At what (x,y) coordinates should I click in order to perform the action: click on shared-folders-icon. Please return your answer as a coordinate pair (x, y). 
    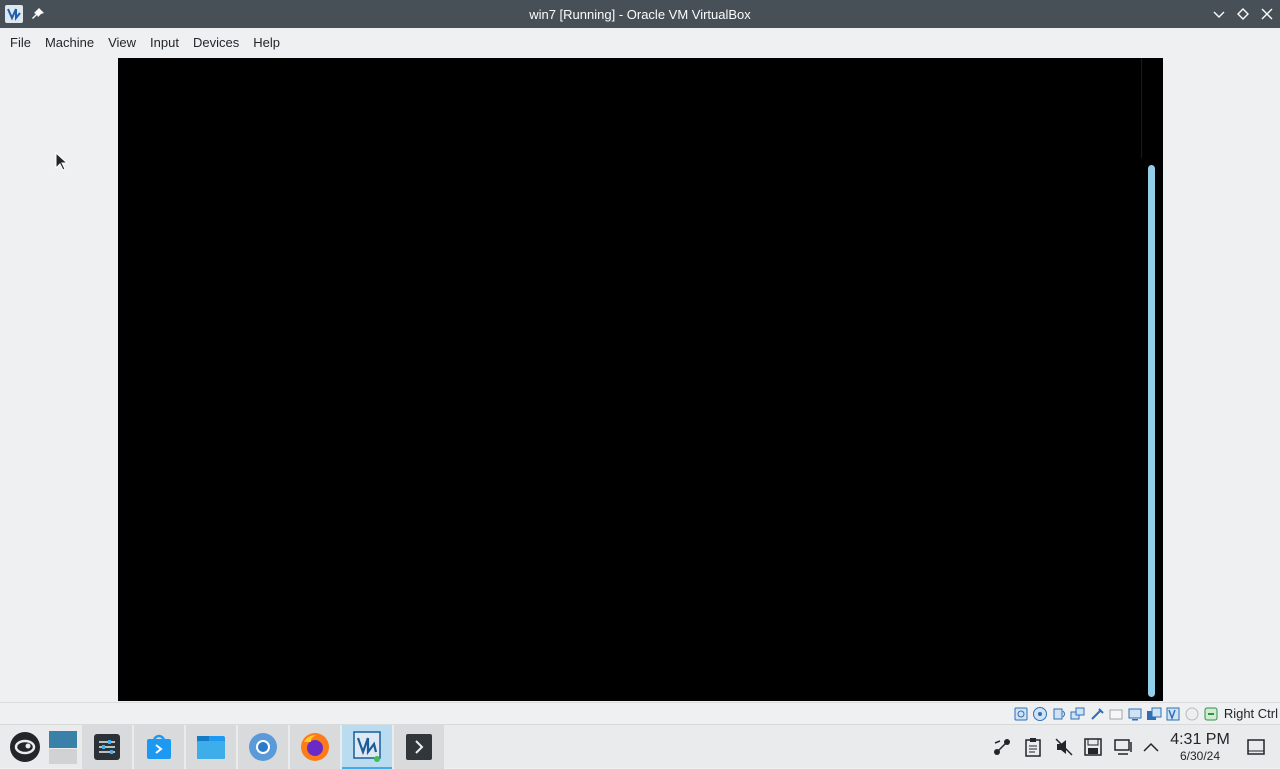
    Looking at the image, I should click on (1116, 714).